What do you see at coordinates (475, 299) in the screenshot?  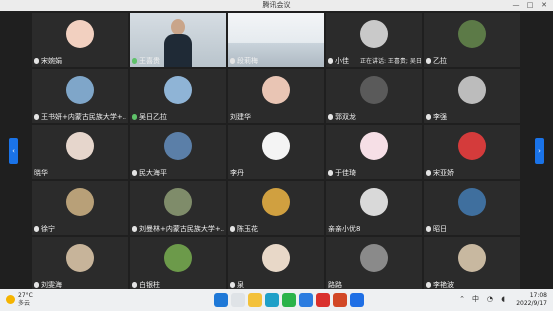 I see `ime-indicator: 中` at bounding box center [475, 299].